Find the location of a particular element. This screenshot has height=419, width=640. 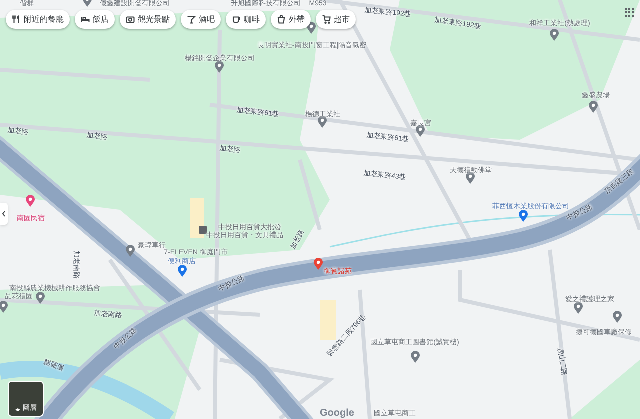

takeout-box-icon is located at coordinates (281, 19).